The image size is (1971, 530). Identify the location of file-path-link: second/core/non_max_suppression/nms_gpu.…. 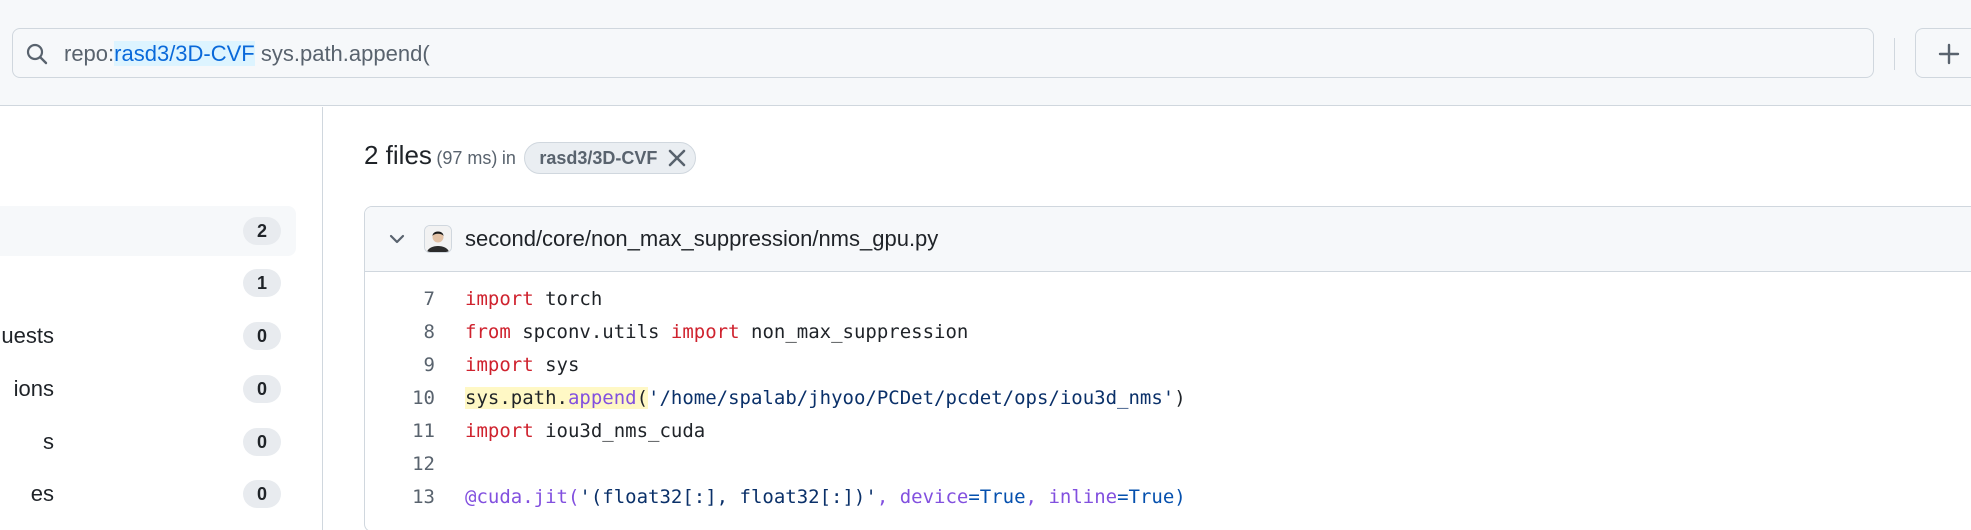
(701, 239).